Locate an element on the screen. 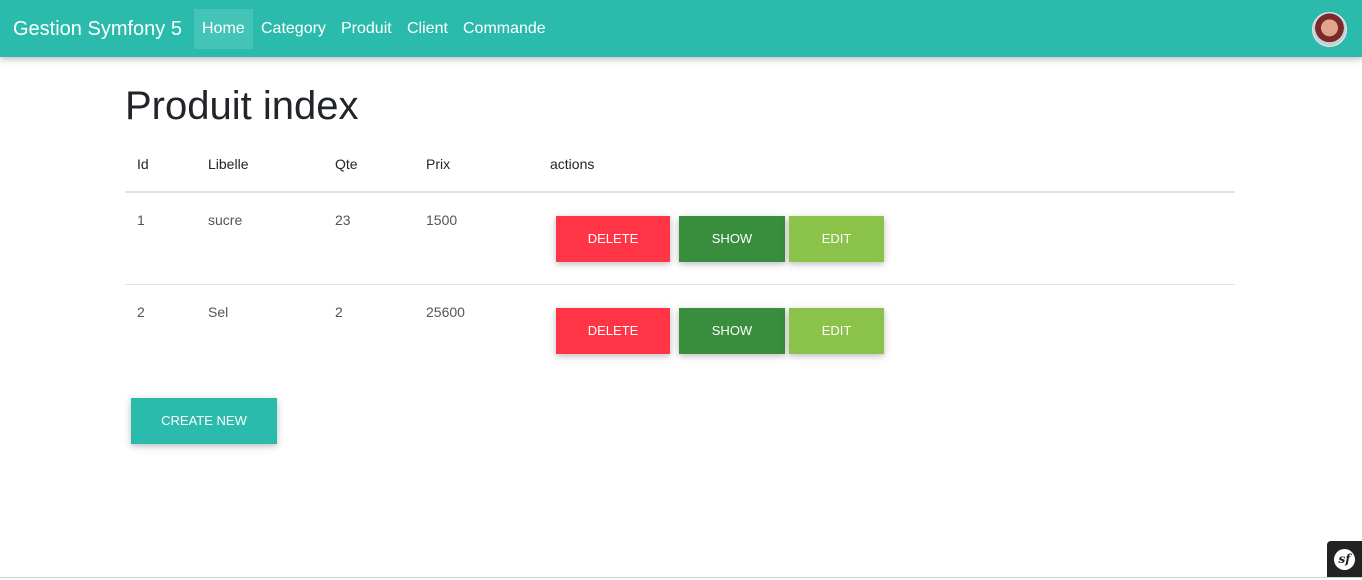 The image size is (1362, 580). cell-qte: 23 is located at coordinates (343, 220).